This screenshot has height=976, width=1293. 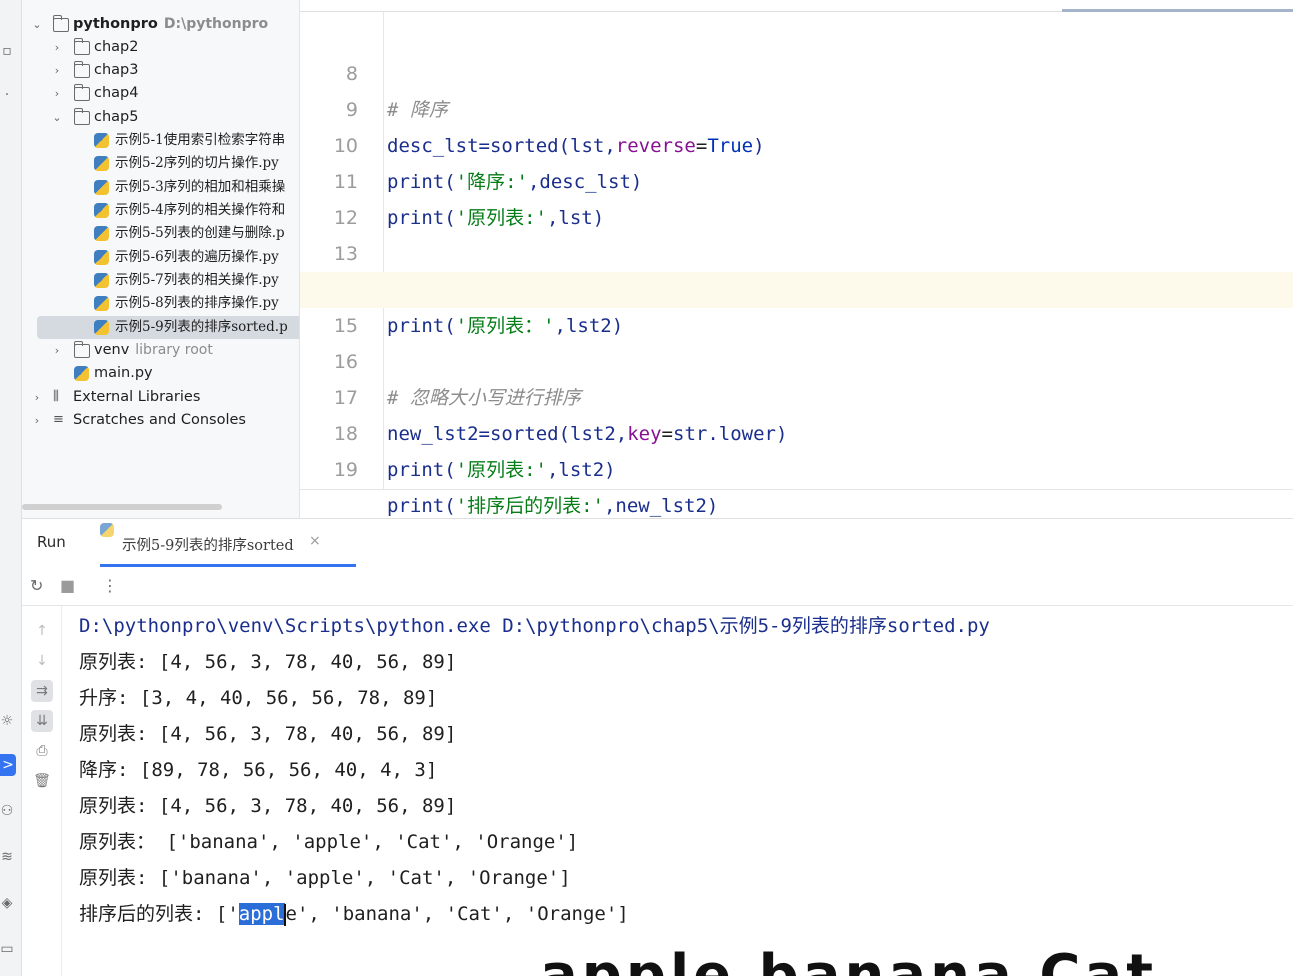 What do you see at coordinates (160, 373) in the screenshot?
I see `tree-file-main: main.py` at bounding box center [160, 373].